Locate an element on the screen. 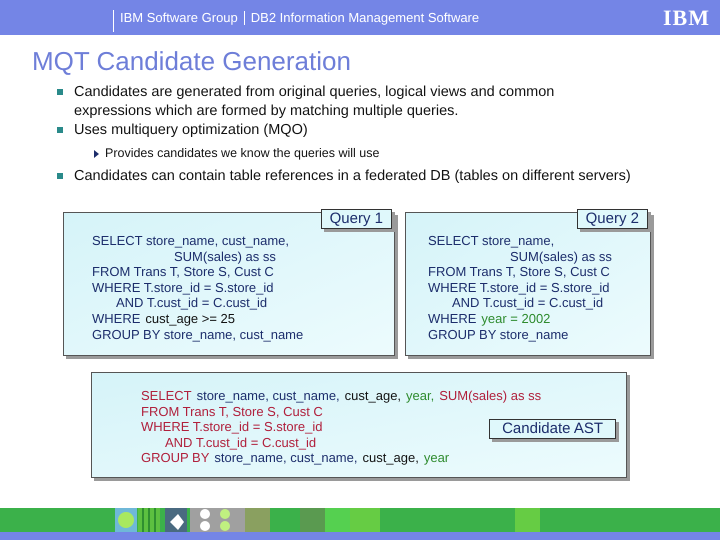 The image size is (720, 540). code-text: SELECT store_name, cust_name, is located at coordinates (191, 241).